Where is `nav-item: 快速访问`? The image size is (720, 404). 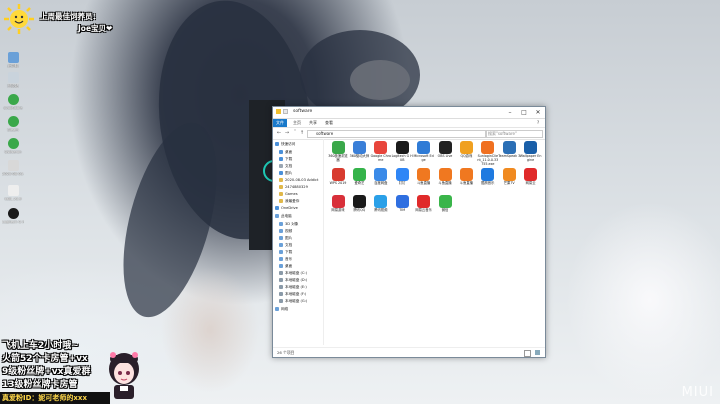 nav-item: 快速访问 is located at coordinates (285, 144).